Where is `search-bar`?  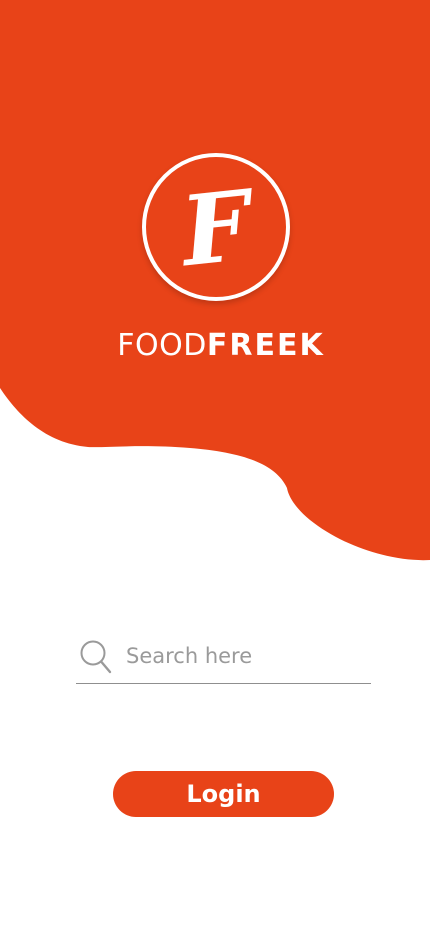 search-bar is located at coordinates (223, 656).